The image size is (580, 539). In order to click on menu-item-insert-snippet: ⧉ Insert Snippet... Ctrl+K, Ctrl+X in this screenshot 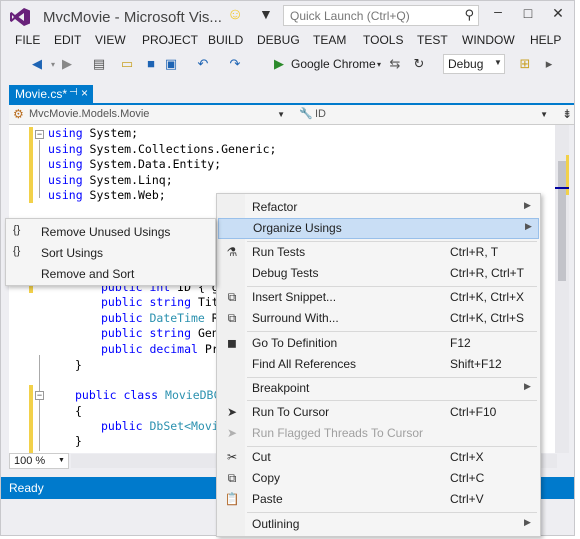, I will do `click(378, 297)`.